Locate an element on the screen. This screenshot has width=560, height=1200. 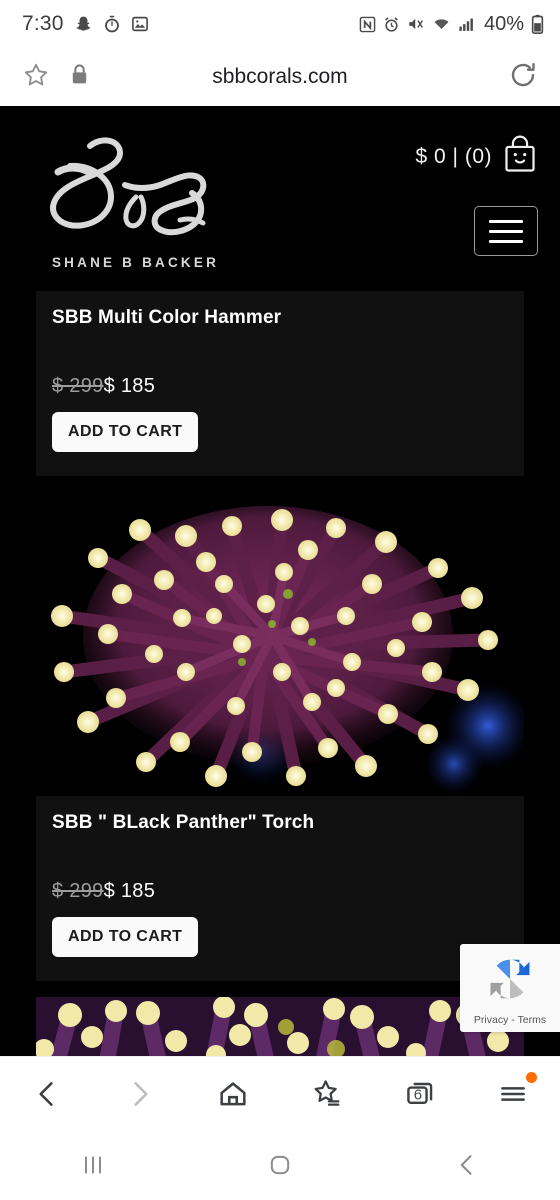
snapchat-icon is located at coordinates (83, 24).